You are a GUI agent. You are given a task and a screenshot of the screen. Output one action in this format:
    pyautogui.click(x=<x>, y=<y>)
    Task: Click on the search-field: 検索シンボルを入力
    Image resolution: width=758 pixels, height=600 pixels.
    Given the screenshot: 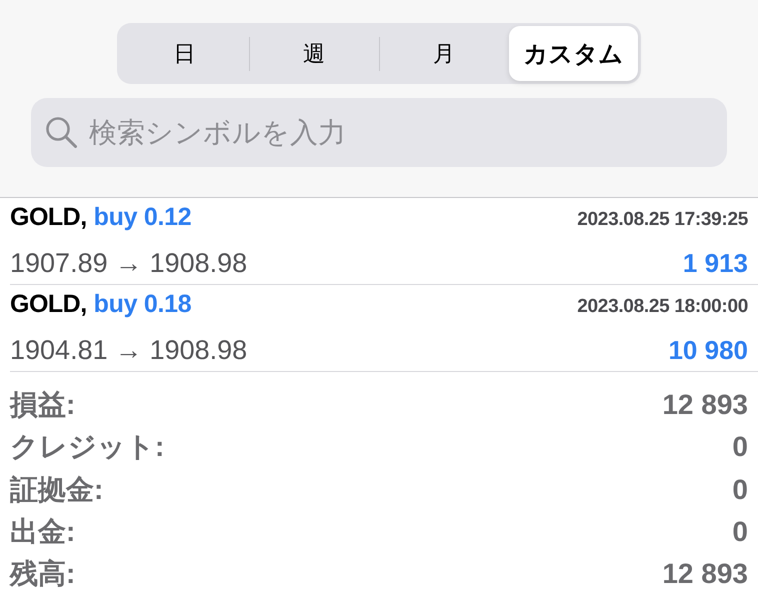 What is the action you would take?
    pyautogui.click(x=379, y=132)
    